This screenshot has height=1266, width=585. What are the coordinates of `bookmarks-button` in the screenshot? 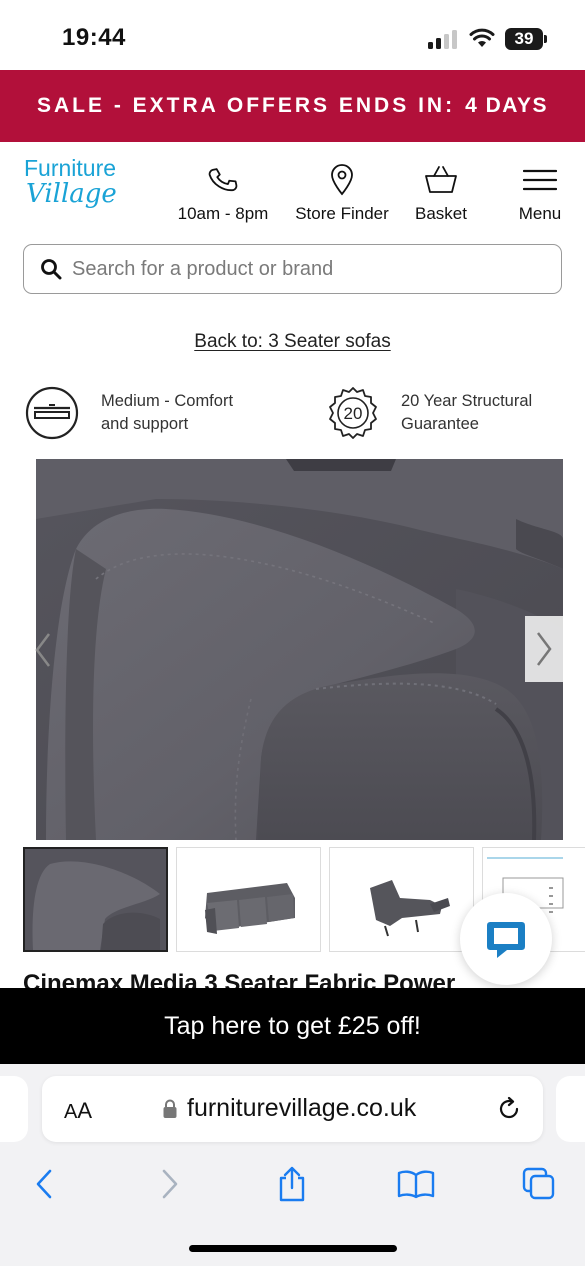 It's located at (416, 1184).